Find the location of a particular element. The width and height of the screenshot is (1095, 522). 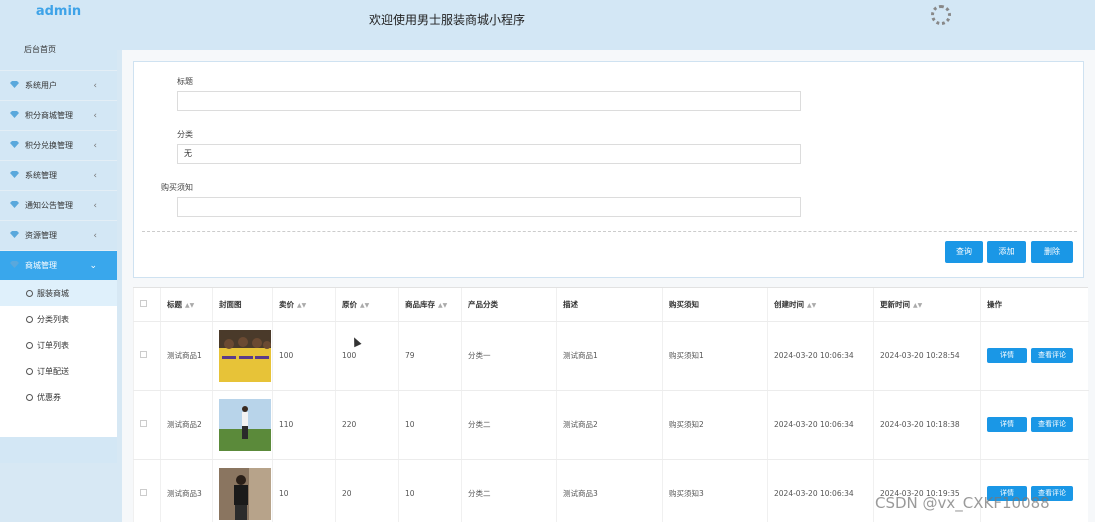

submenu-item: 订单配送 is located at coordinates (58, 371).